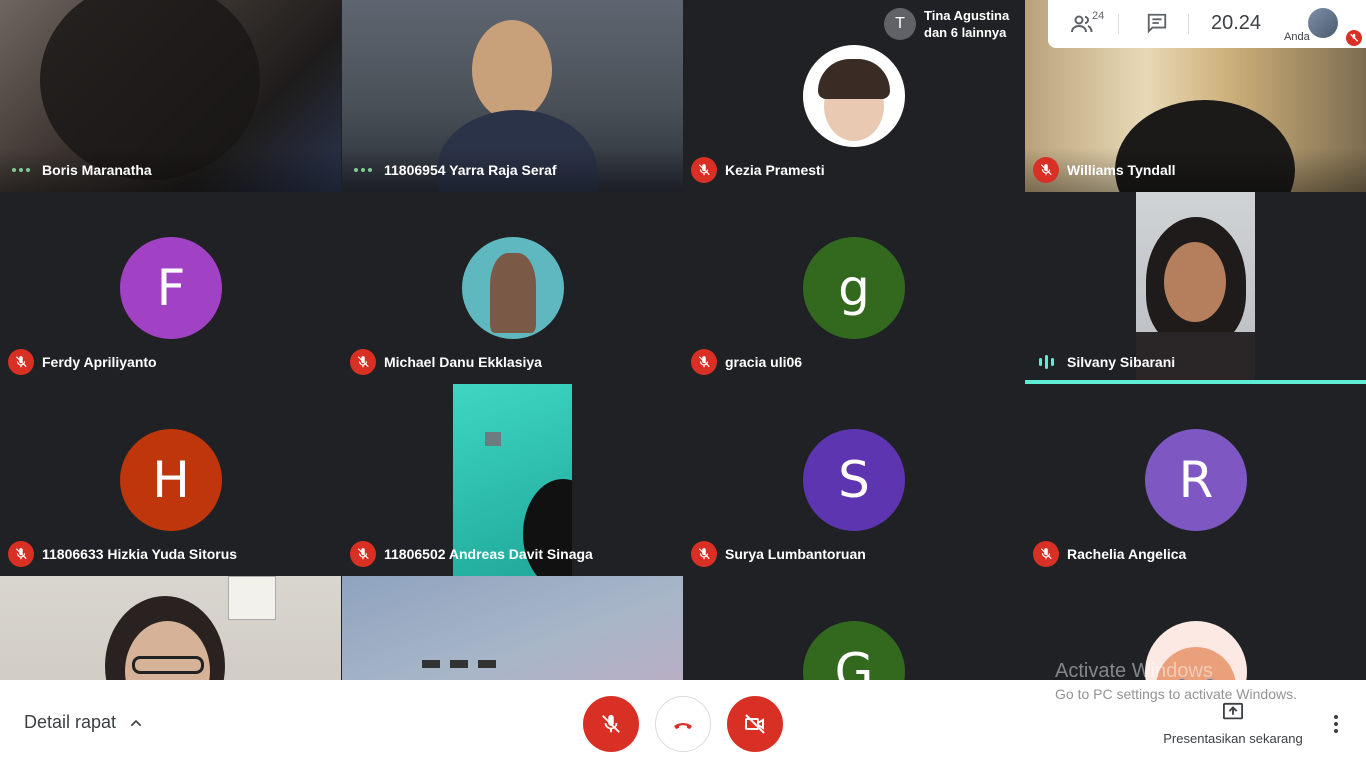 This screenshot has width=1366, height=768. Describe the element at coordinates (512, 480) in the screenshot. I see `participant-tile: 11806502 Andreas Davit Sinaga` at that location.